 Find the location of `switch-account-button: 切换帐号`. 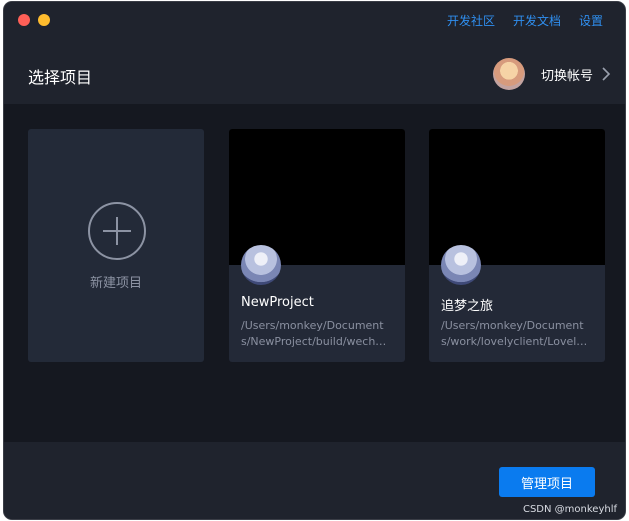

switch-account-button: 切换帐号 is located at coordinates (551, 74).